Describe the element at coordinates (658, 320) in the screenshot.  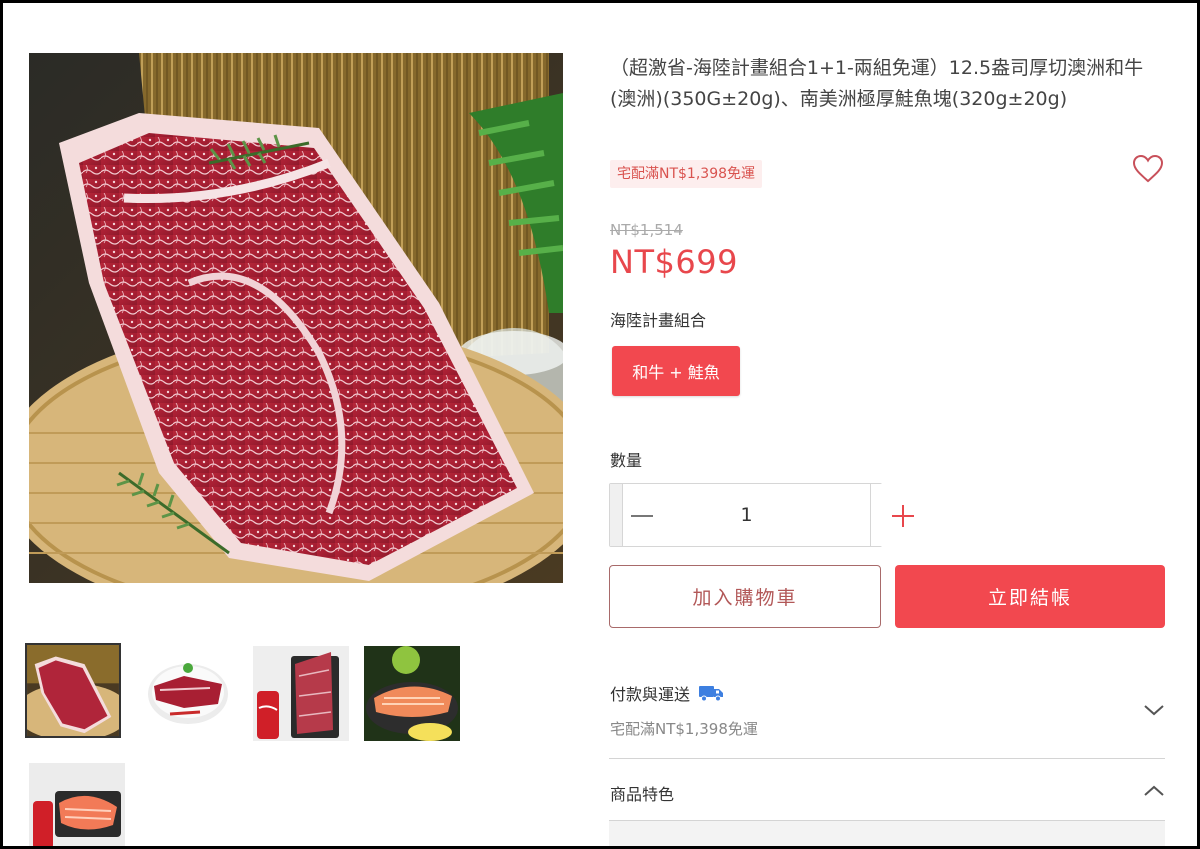
I see `variant-label: 海陸計畫組合` at that location.